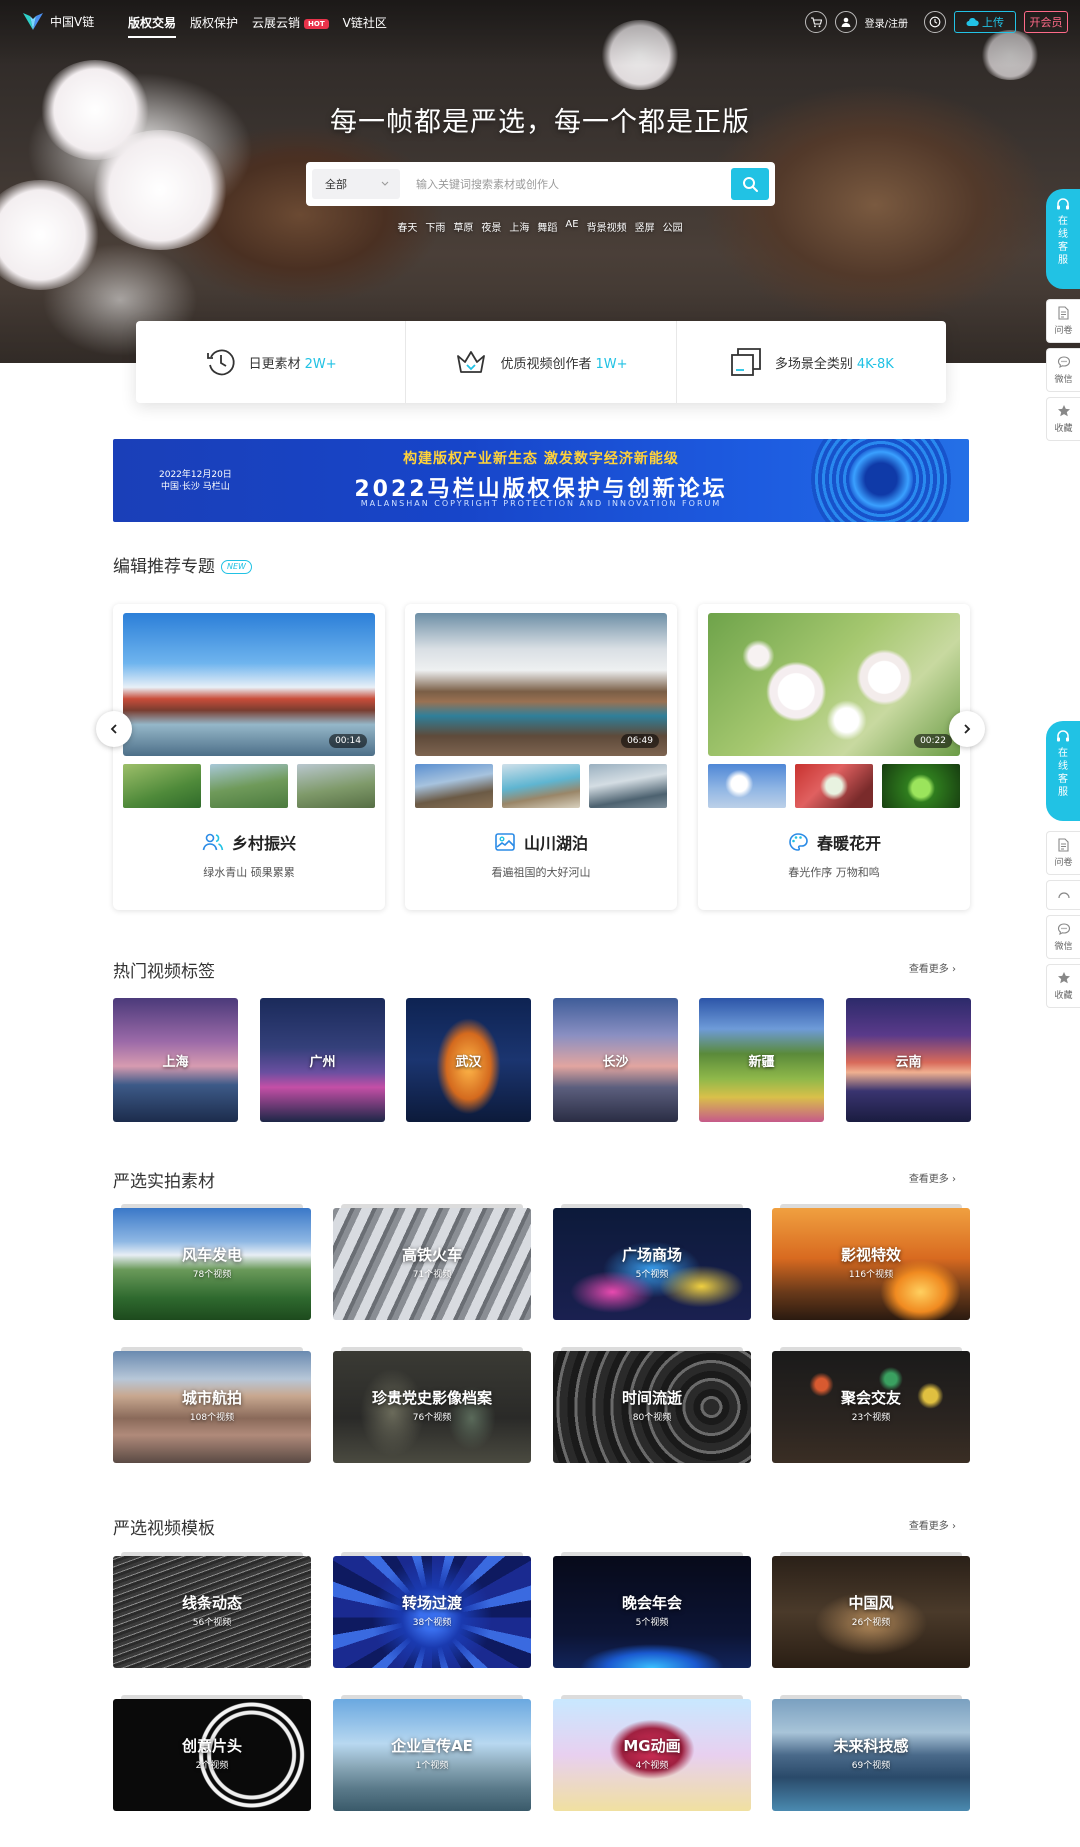 This screenshot has width=1080, height=1847. I want to click on city-tag-card: 长沙, so click(615, 1060).